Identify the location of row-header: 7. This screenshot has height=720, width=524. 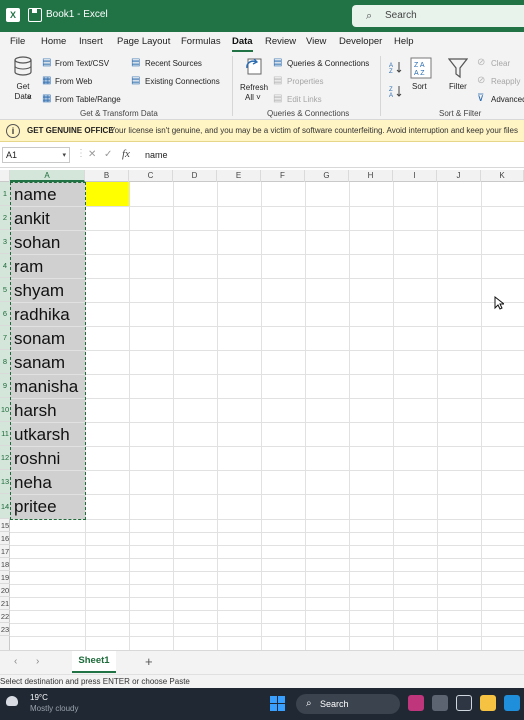
(5, 338).